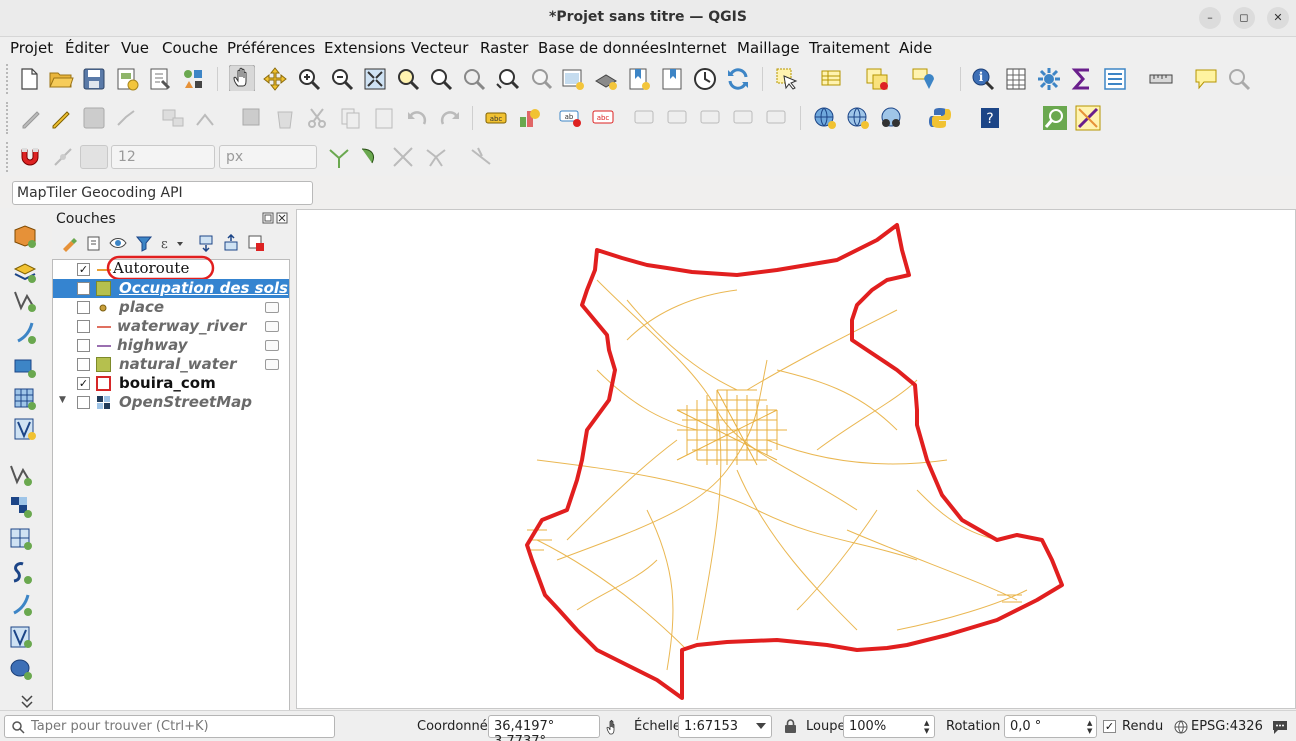 The height and width of the screenshot is (741, 1296). Describe the element at coordinates (190, 48) in the screenshot. I see `menu-couche: Couche` at that location.